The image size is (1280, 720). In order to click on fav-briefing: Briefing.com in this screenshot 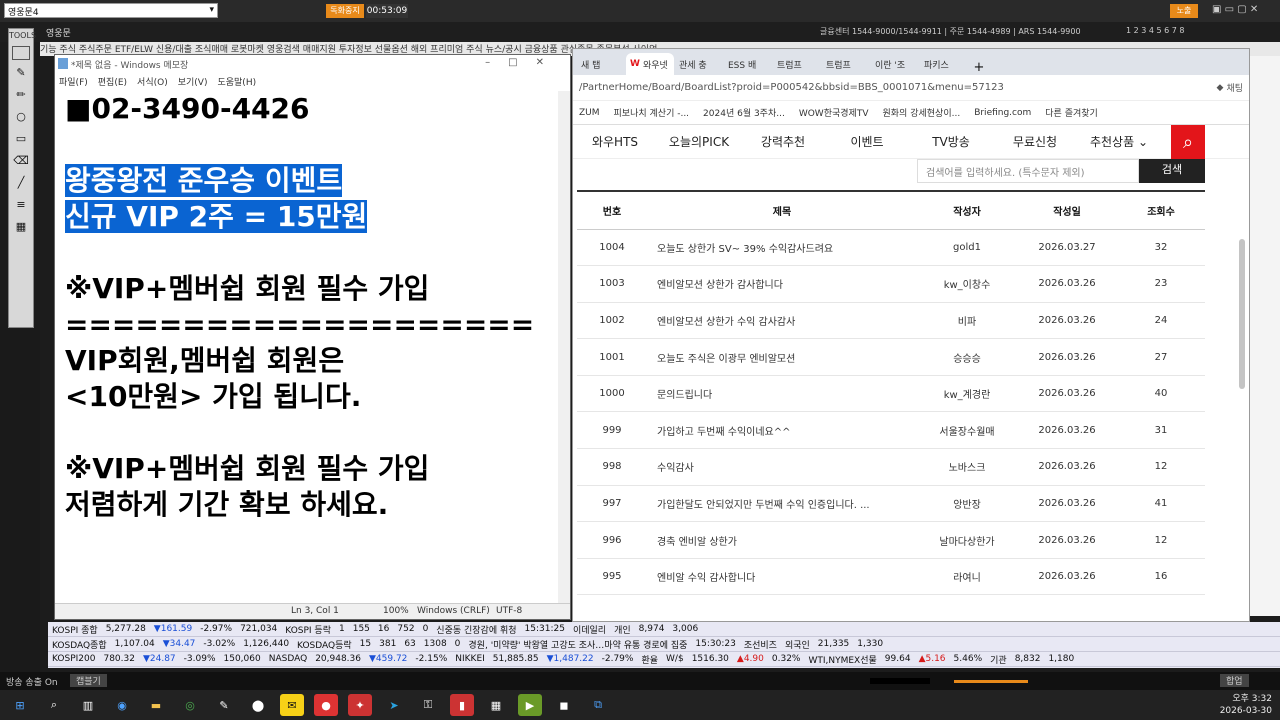, I will do `click(1002, 113)`.